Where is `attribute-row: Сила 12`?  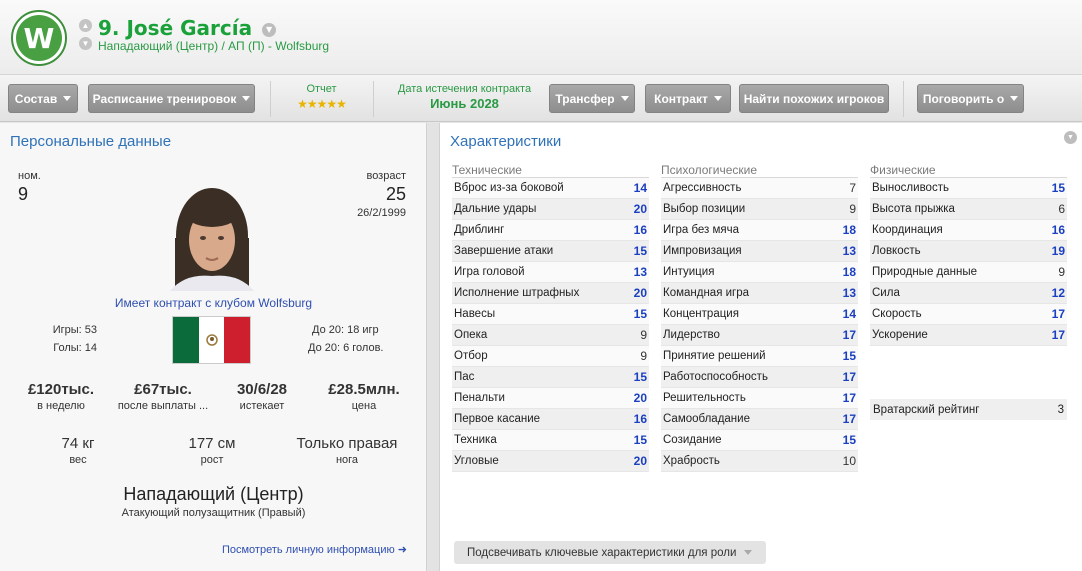 attribute-row: Сила 12 is located at coordinates (968, 293).